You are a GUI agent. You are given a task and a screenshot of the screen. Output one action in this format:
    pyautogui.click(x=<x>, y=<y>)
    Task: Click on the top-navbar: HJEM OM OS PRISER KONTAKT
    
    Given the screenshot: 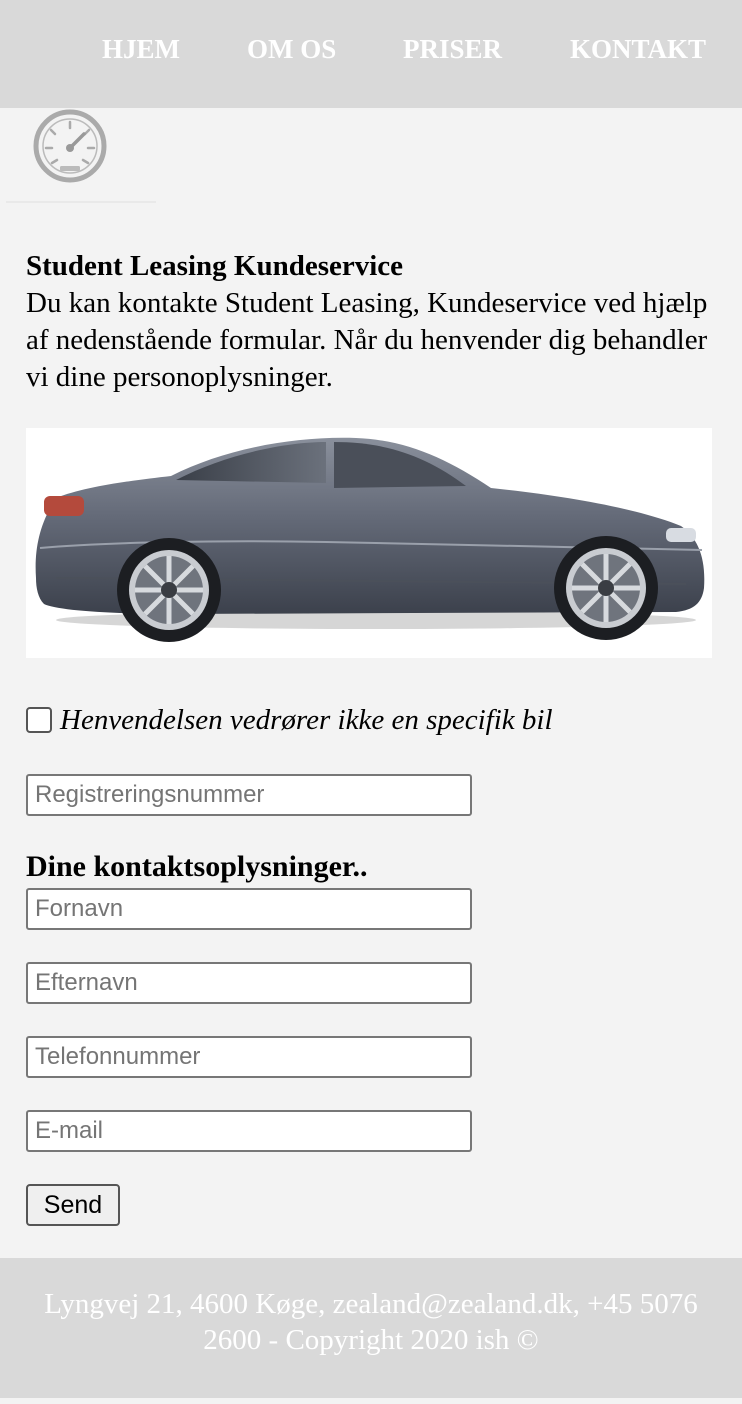 What is the action you would take?
    pyautogui.click(x=371, y=54)
    